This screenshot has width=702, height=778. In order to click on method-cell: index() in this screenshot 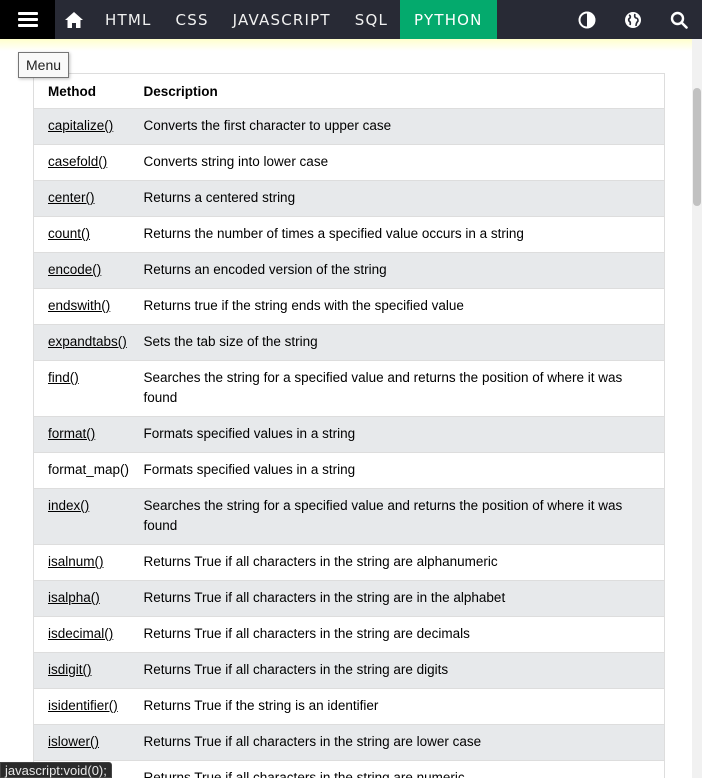, I will do `click(82, 517)`.